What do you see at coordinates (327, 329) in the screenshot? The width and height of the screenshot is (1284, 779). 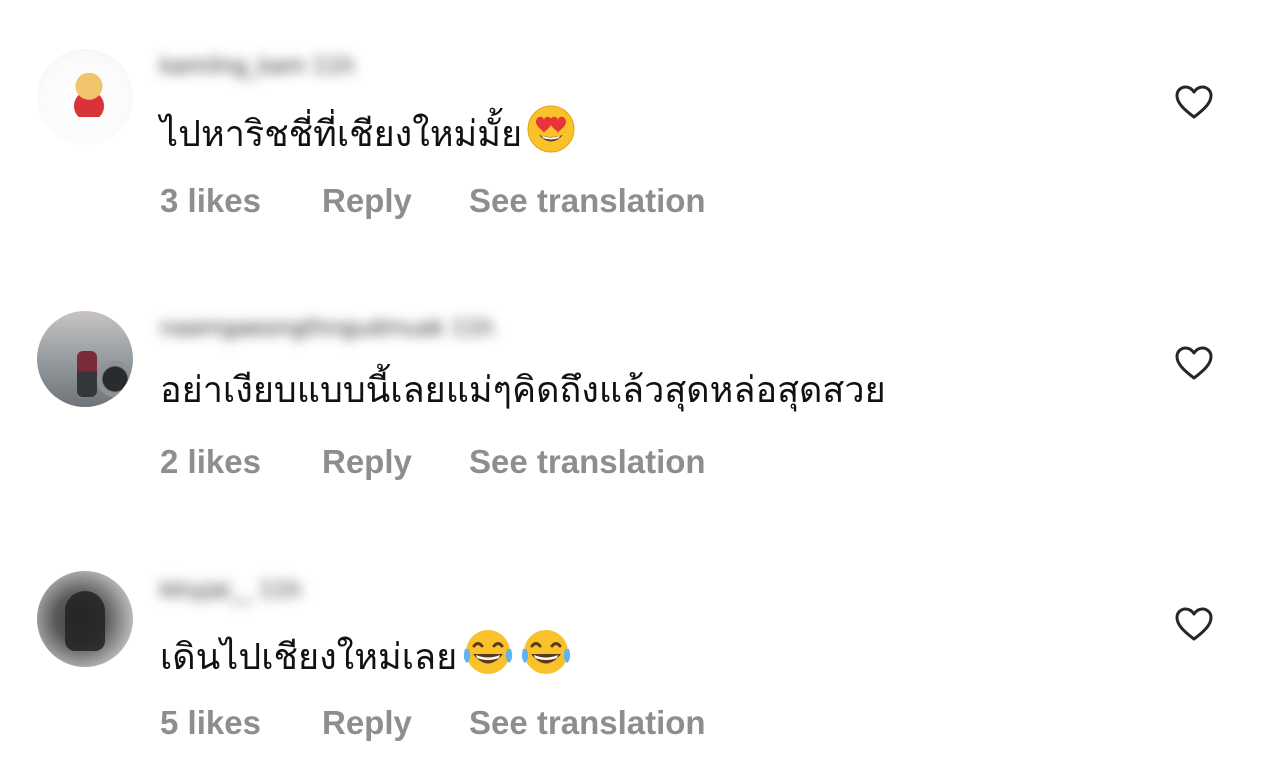 I see `username: naamgaeongthngudmuak 11h` at bounding box center [327, 329].